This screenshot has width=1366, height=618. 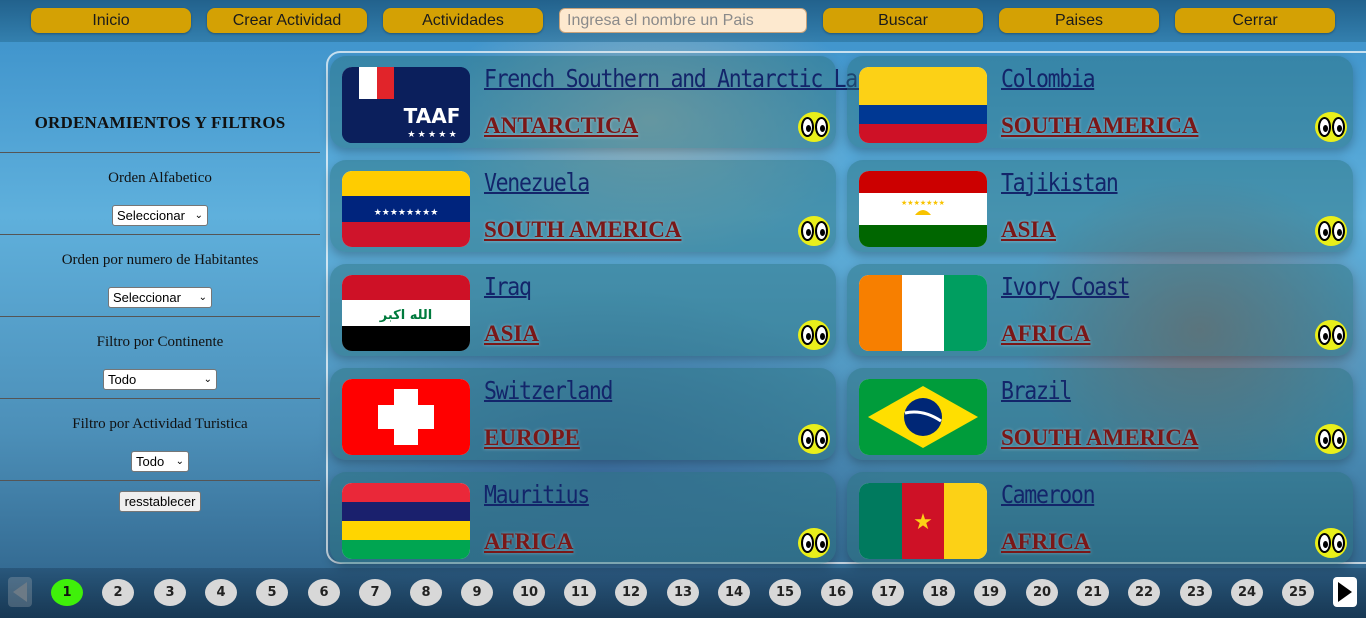 What do you see at coordinates (1247, 592) in the screenshot?
I see `page-button: 24` at bounding box center [1247, 592].